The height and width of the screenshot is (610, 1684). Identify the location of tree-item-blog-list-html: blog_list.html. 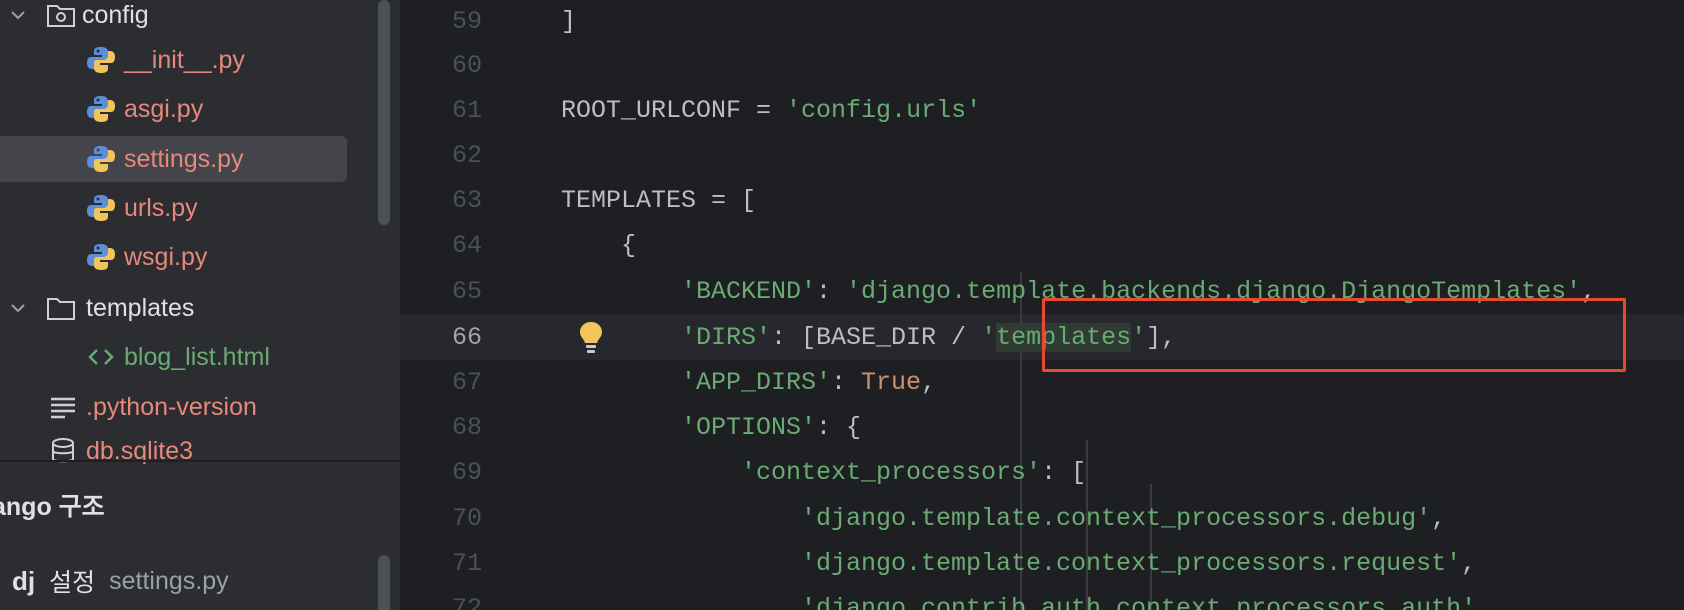
(200, 357).